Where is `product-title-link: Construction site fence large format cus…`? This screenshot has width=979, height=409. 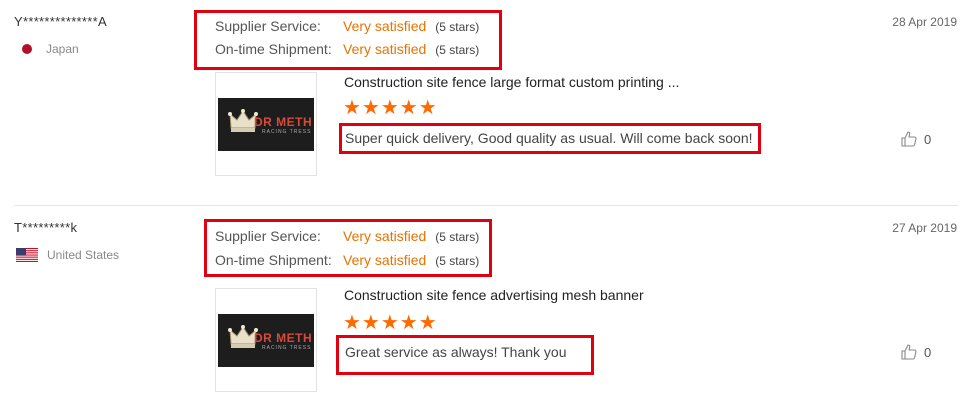
product-title-link: Construction site fence large format cus… is located at coordinates (511, 82).